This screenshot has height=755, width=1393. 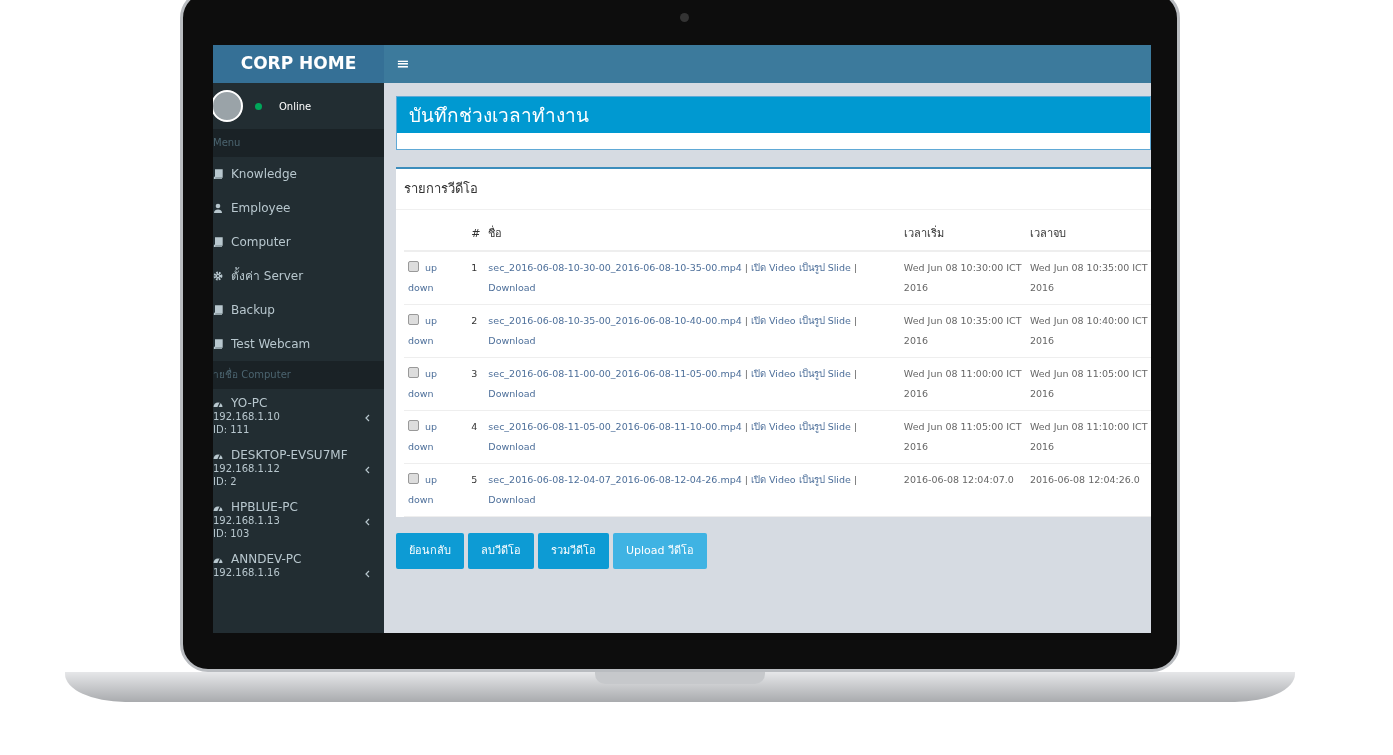 I want to click on ip-address: 192.168.1.16, so click(x=246, y=572).